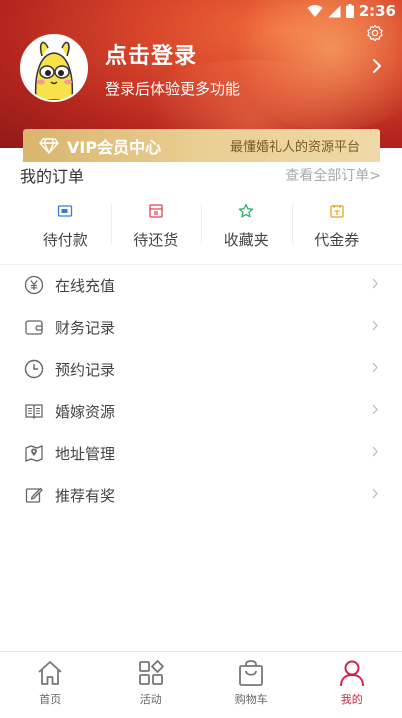 Image resolution: width=402 pixels, height=718 pixels. Describe the element at coordinates (351, 699) in the screenshot. I see `nav-label: 我的` at that location.